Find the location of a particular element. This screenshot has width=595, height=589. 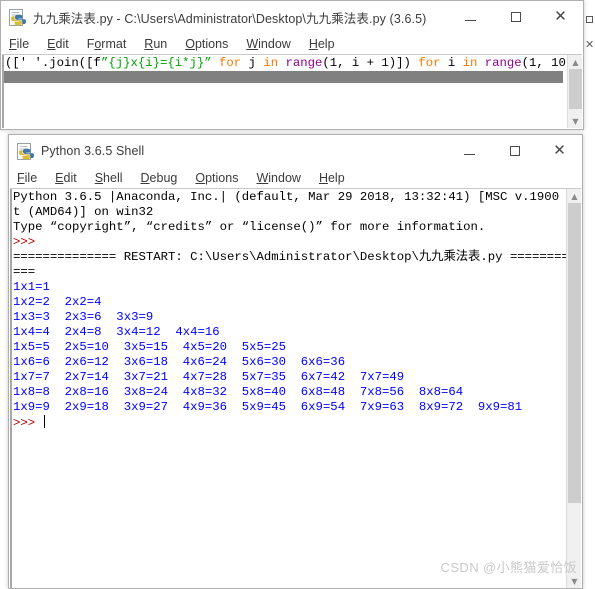

csdn-watermark: CSDN @小熊猫爱恰饭 is located at coordinates (508, 567).